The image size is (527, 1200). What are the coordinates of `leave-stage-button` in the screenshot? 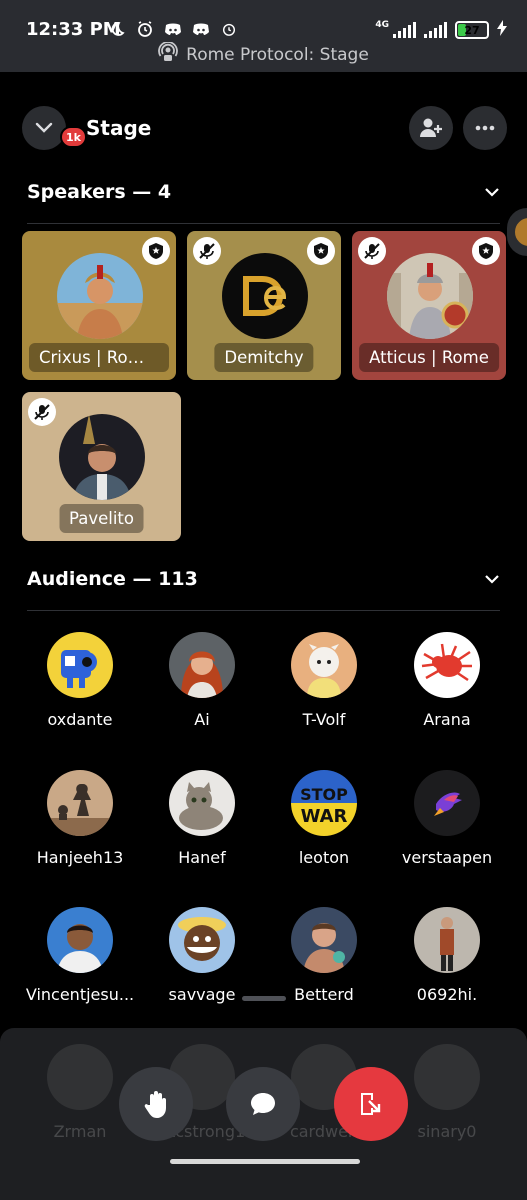 It's located at (371, 1104).